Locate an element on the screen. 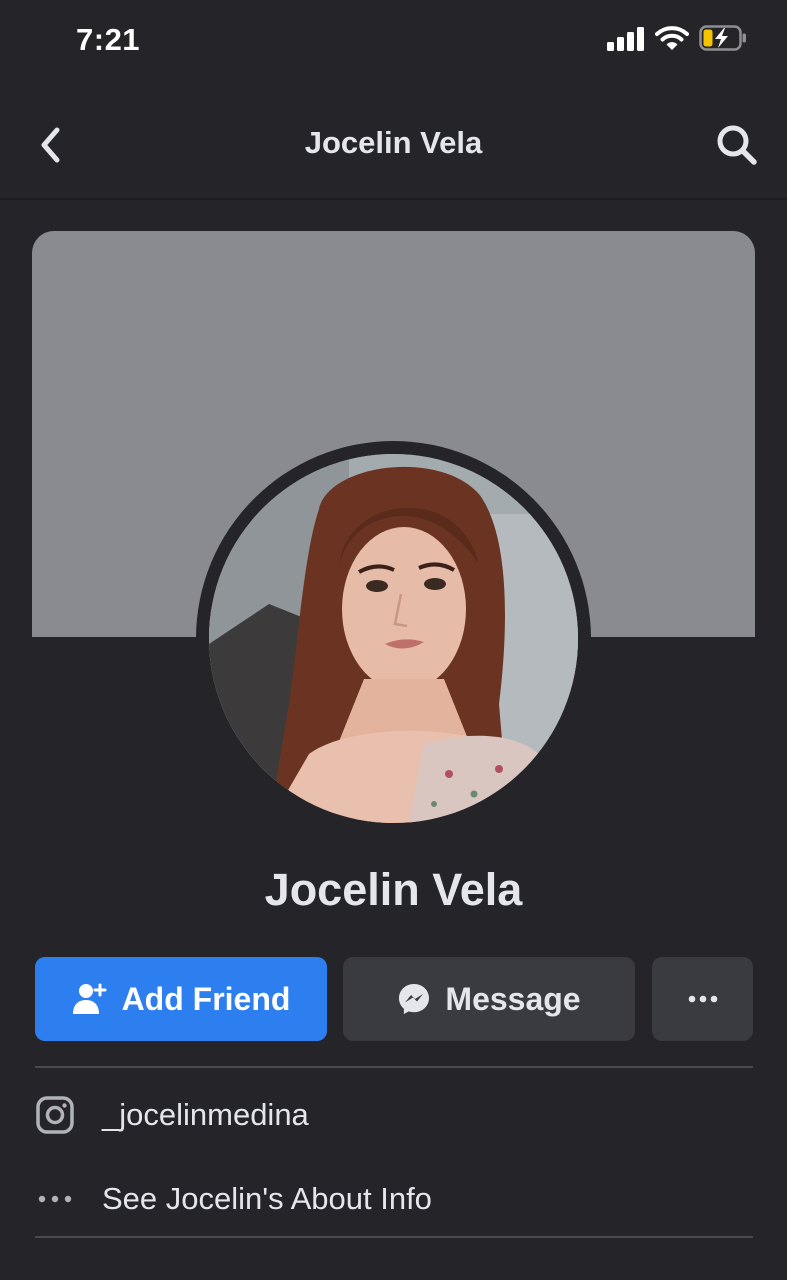 The width and height of the screenshot is (787, 1280). add-friend-label: Add Friend is located at coordinates (206, 998).